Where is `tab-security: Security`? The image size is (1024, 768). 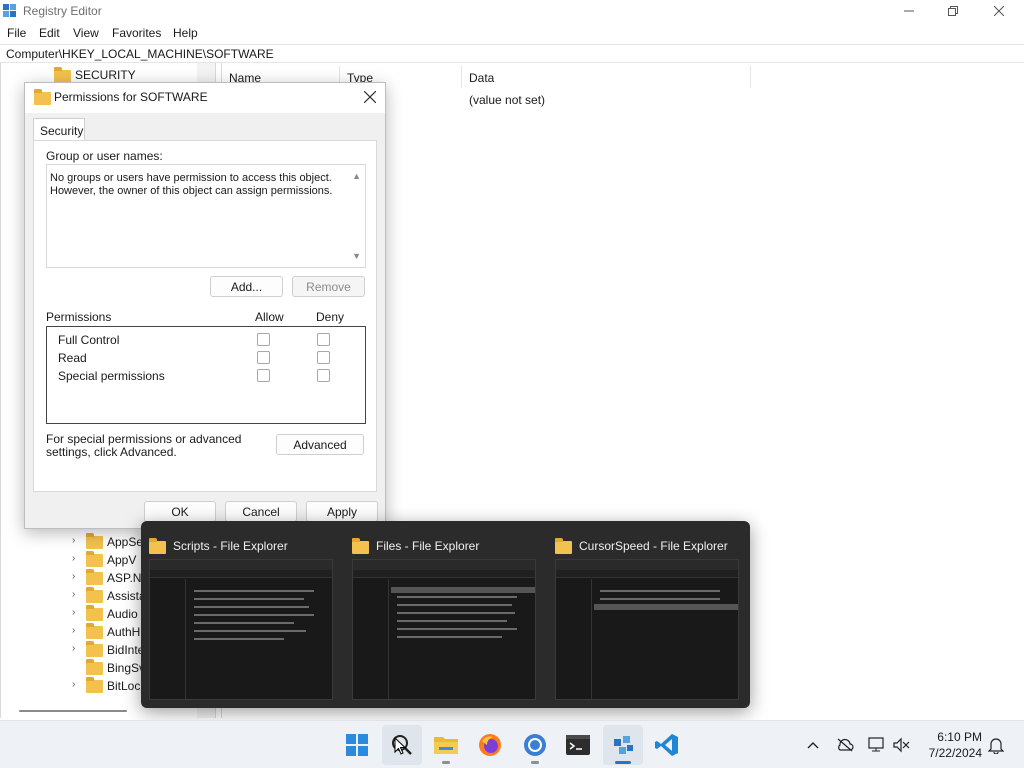 tab-security: Security is located at coordinates (59, 129).